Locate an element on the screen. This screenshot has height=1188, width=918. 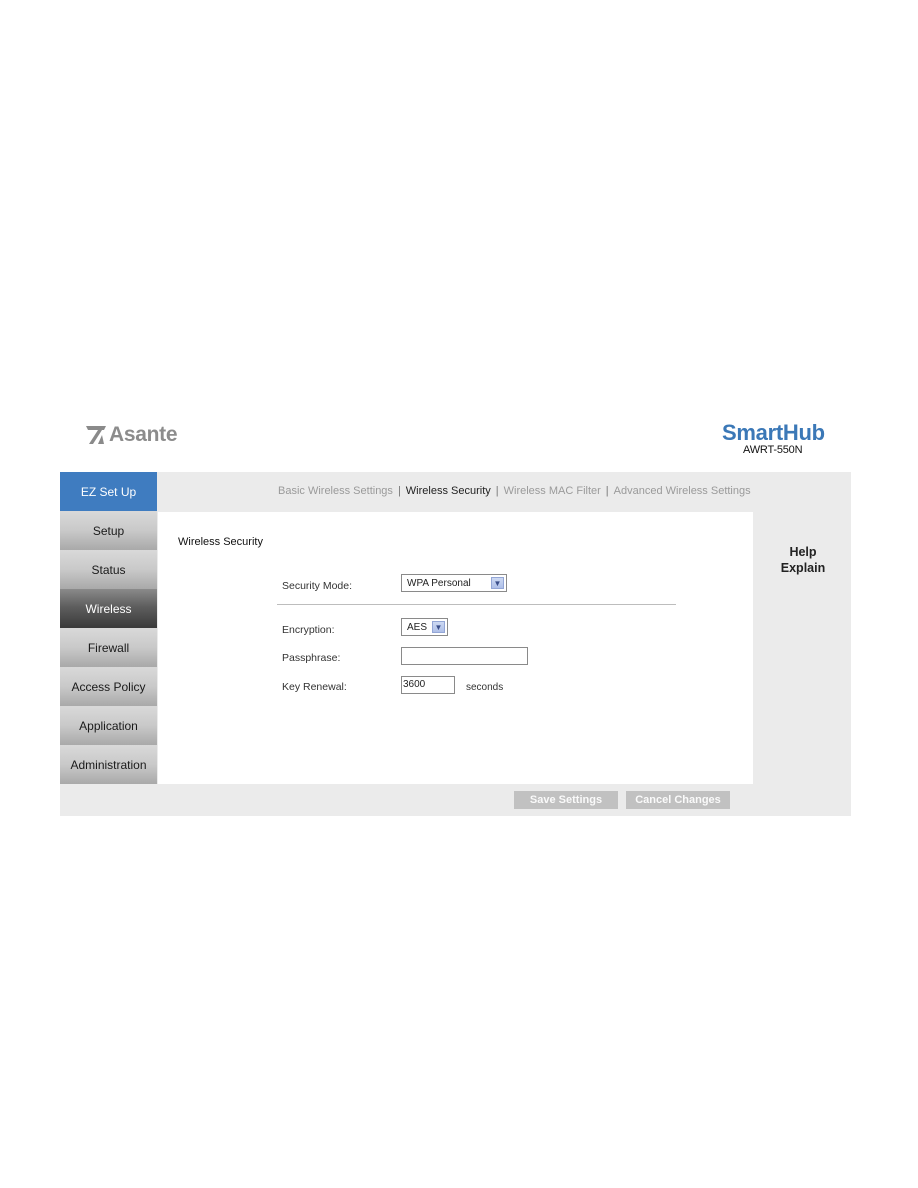
key-renewal-input: 3600 is located at coordinates (428, 685).